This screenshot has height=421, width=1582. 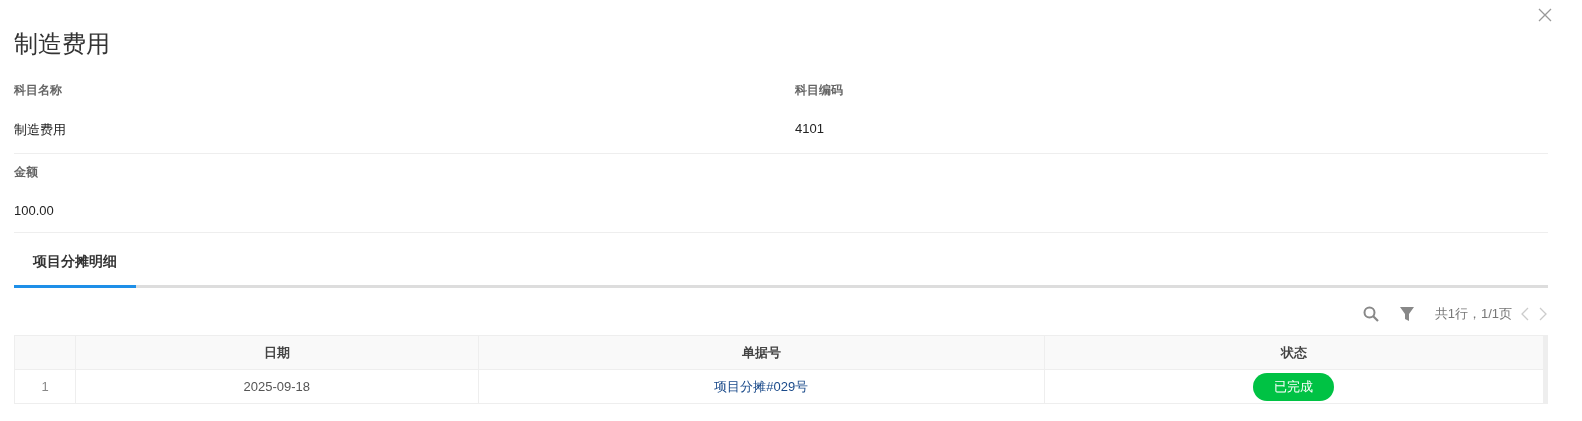 I want to click on field-value: 制造费用, so click(x=40, y=130).